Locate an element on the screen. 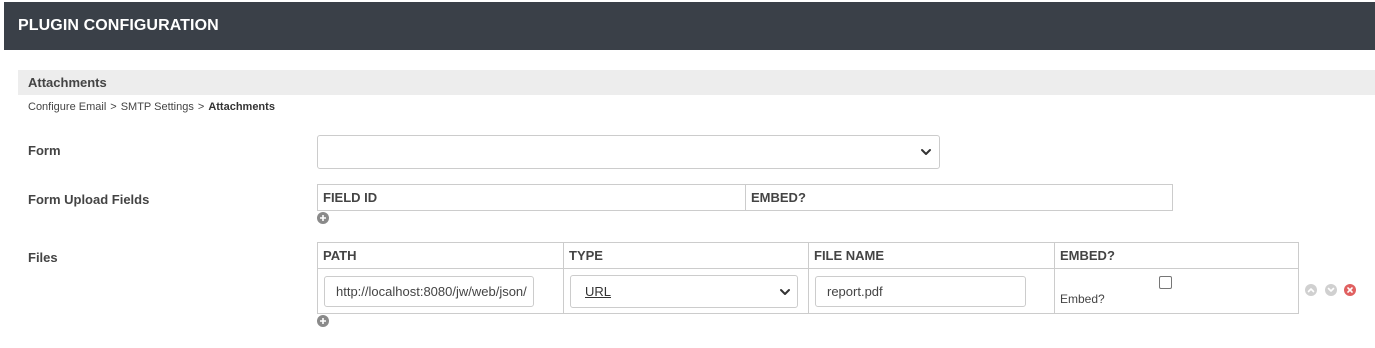 The height and width of the screenshot is (348, 1375). path-cell: http://localhost:8080/jw/web/json/ is located at coordinates (440, 291).